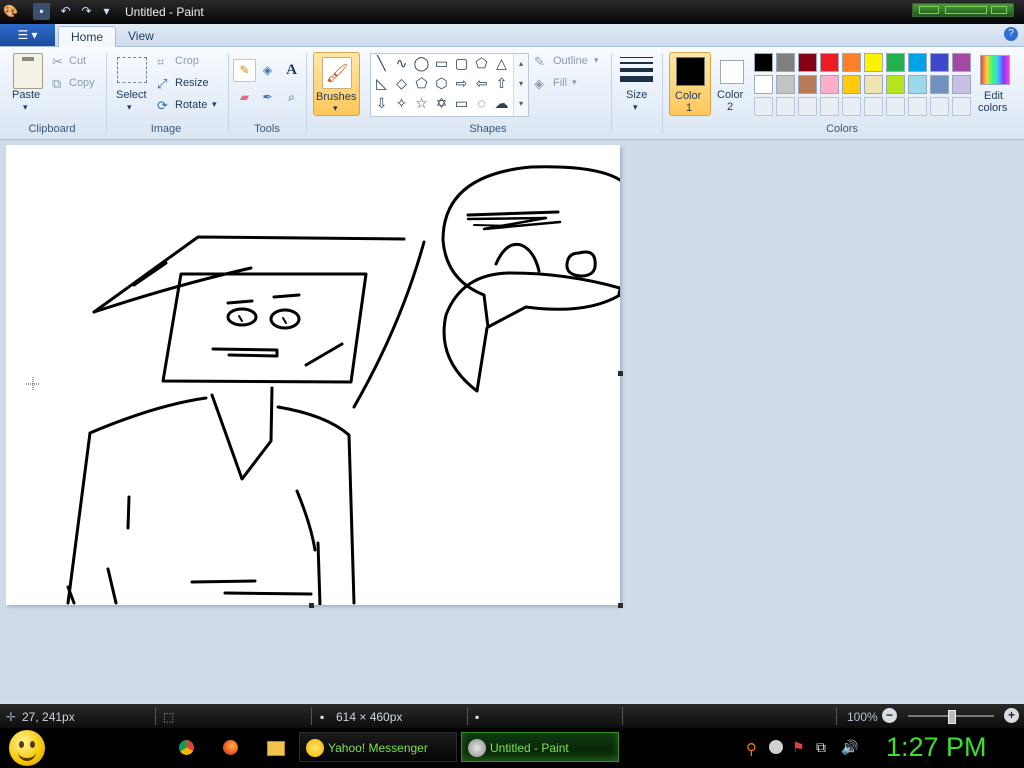 This screenshot has height=768, width=1024. What do you see at coordinates (999, 10) in the screenshot?
I see `close-icon` at bounding box center [999, 10].